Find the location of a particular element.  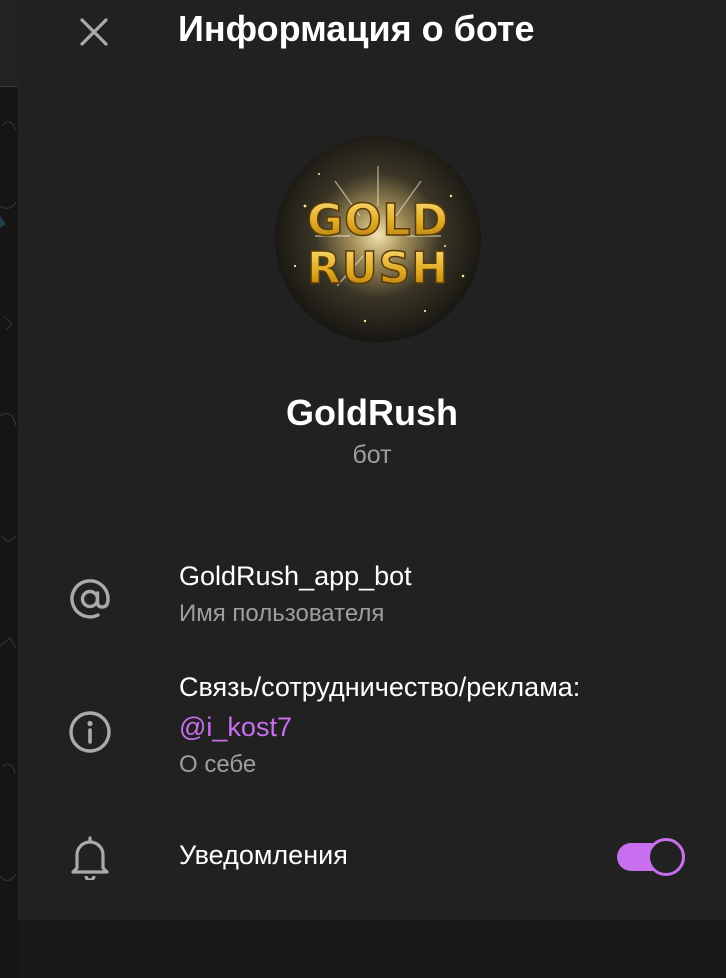

close-icon is located at coordinates (94, 32).